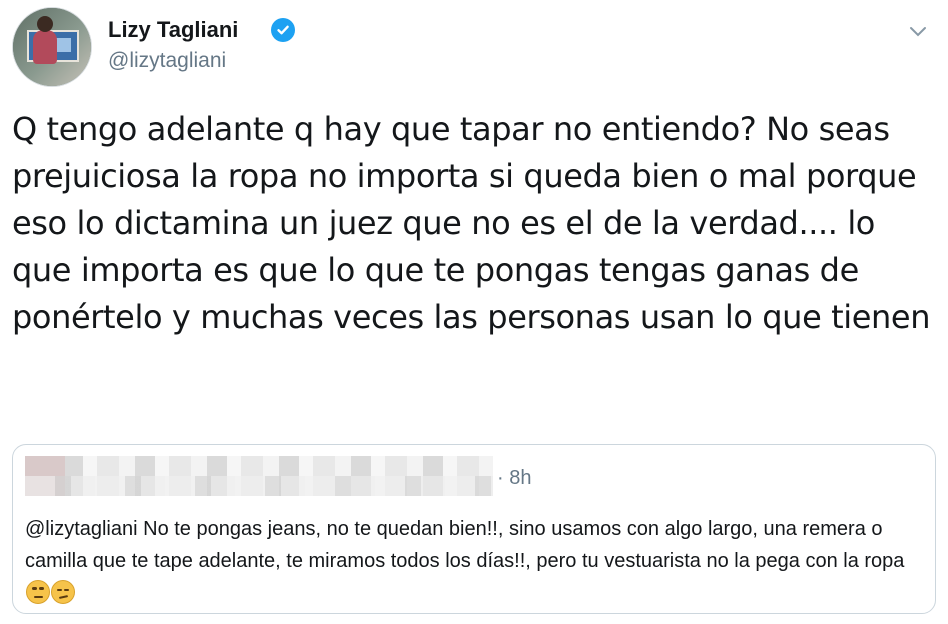 This screenshot has height=624, width=948. I want to click on blurred-quoted-author, so click(259, 476).